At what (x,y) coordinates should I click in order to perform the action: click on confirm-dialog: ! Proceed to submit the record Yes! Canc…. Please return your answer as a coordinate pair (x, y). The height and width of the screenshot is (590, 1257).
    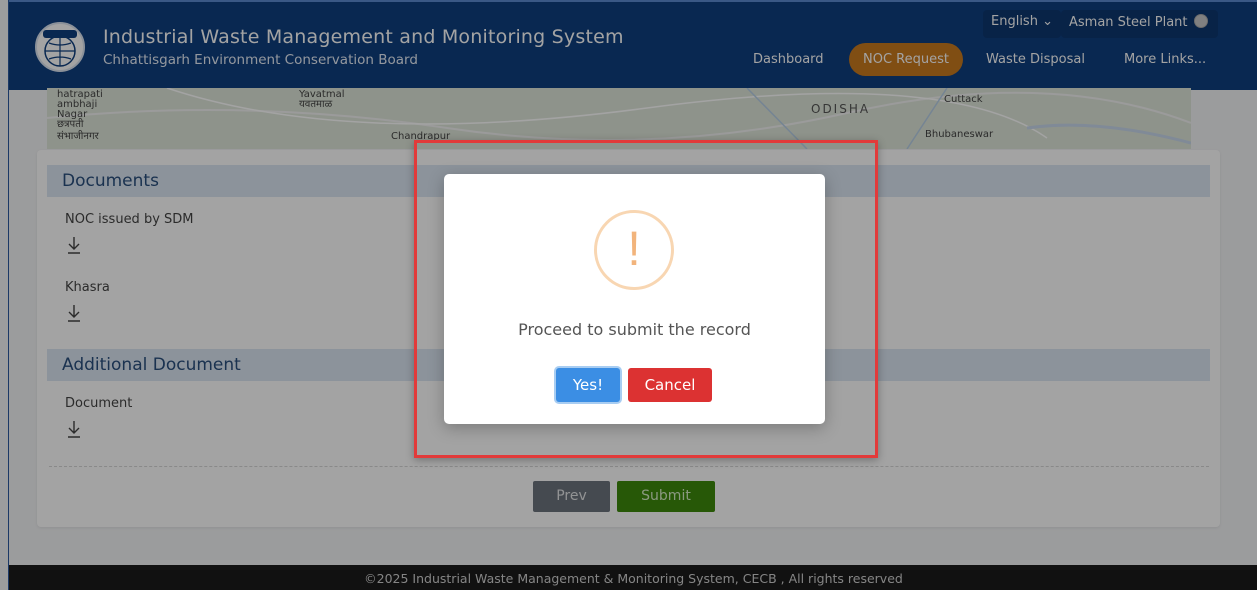
    Looking at the image, I should click on (634, 299).